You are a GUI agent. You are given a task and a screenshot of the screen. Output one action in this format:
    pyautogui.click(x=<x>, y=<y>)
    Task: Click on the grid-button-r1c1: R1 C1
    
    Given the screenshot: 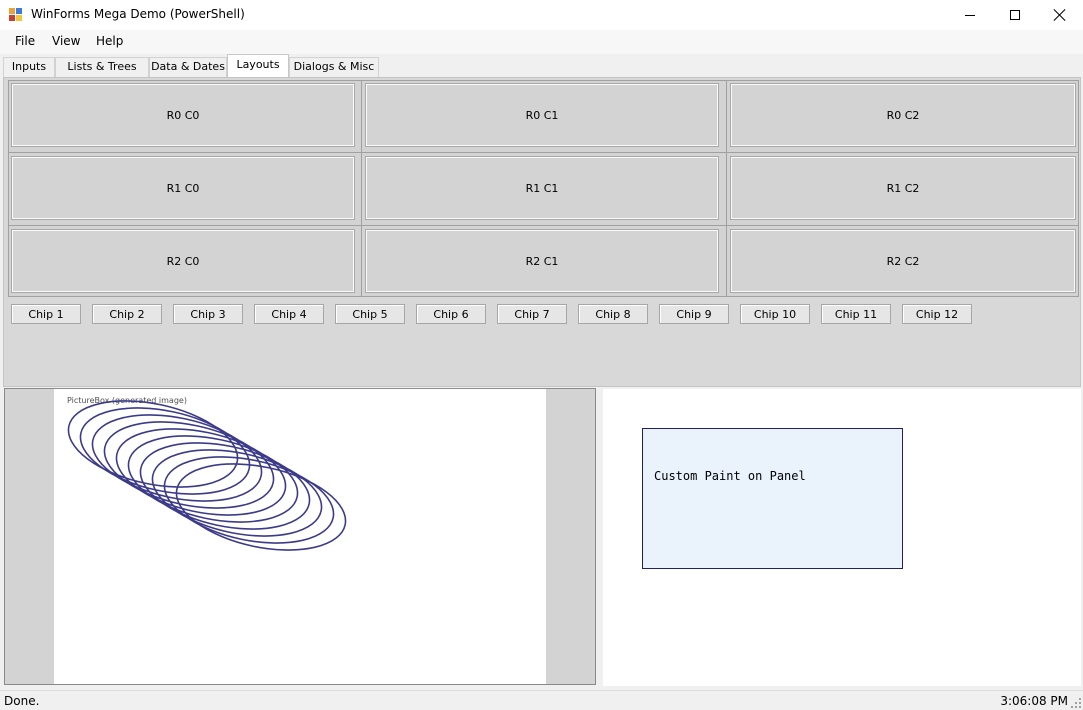 What is the action you would take?
    pyautogui.click(x=542, y=188)
    